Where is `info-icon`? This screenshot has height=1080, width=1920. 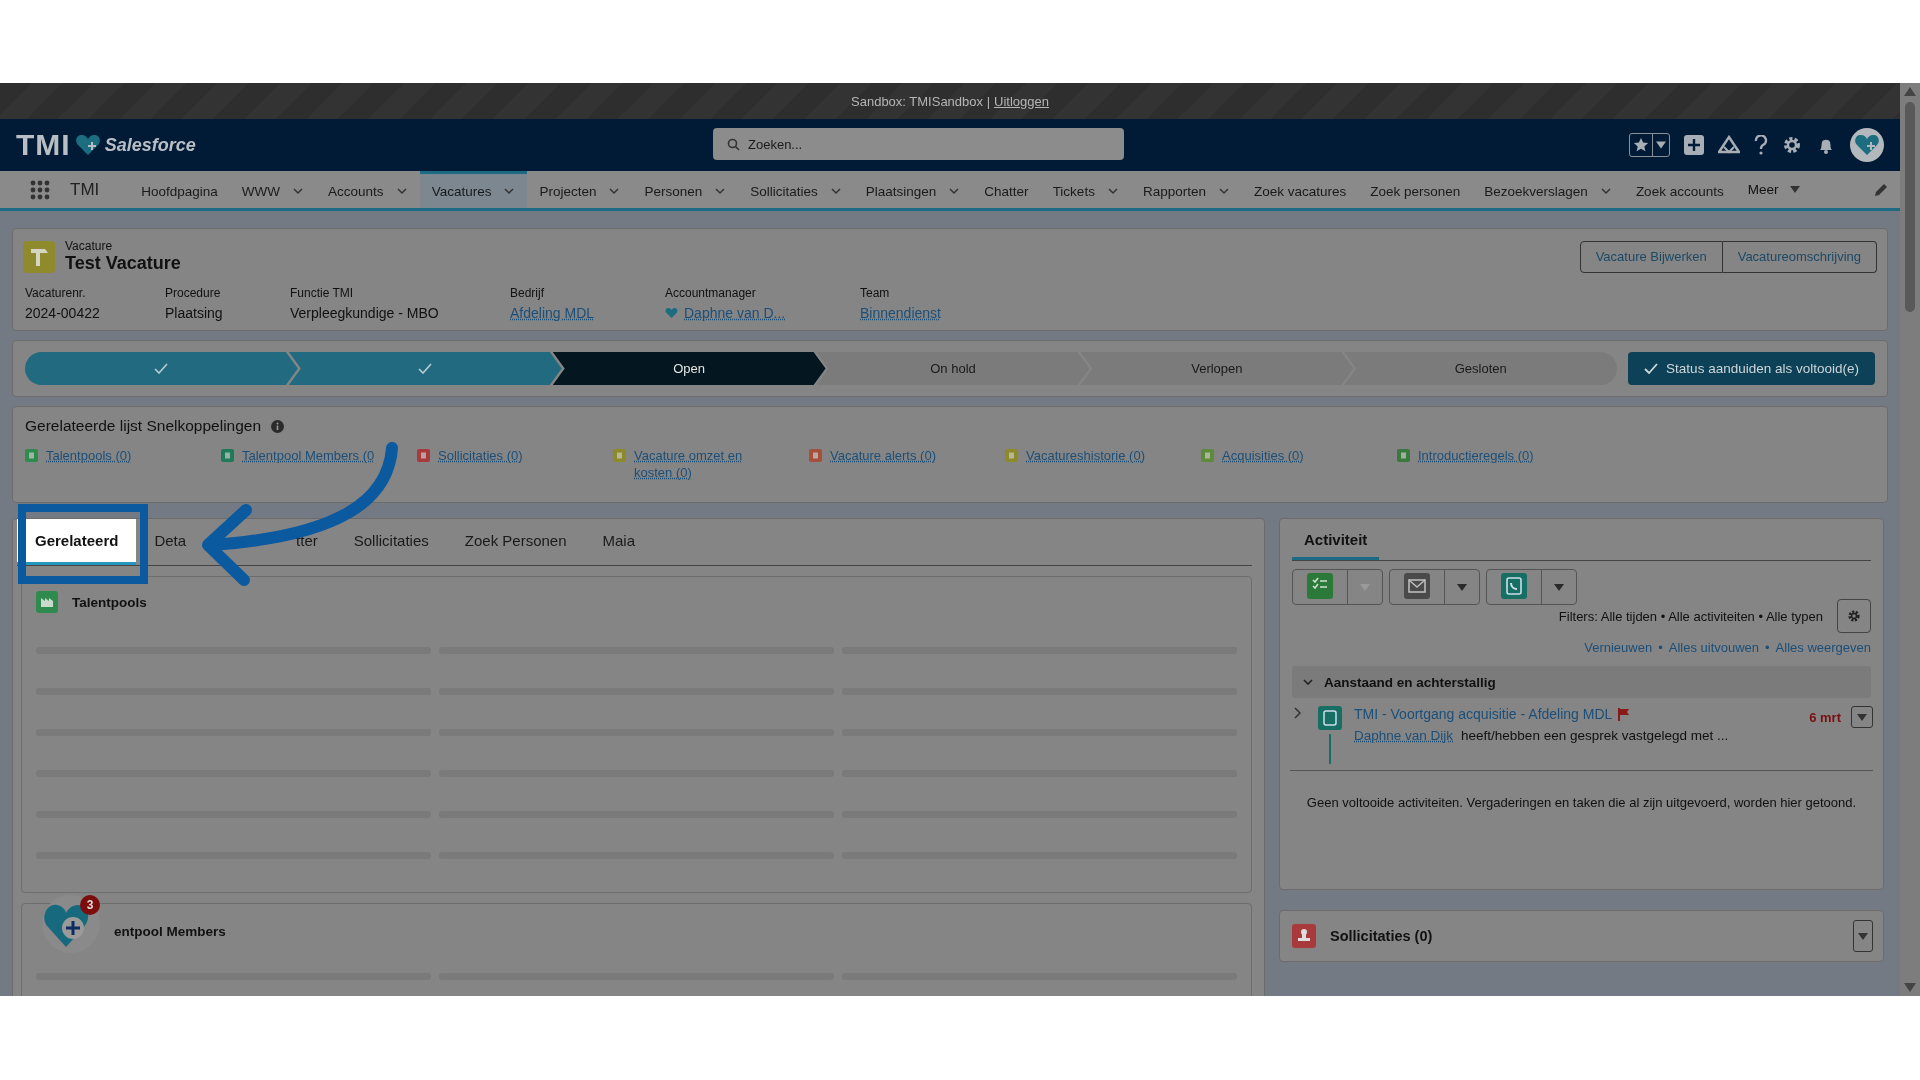
info-icon is located at coordinates (278, 426).